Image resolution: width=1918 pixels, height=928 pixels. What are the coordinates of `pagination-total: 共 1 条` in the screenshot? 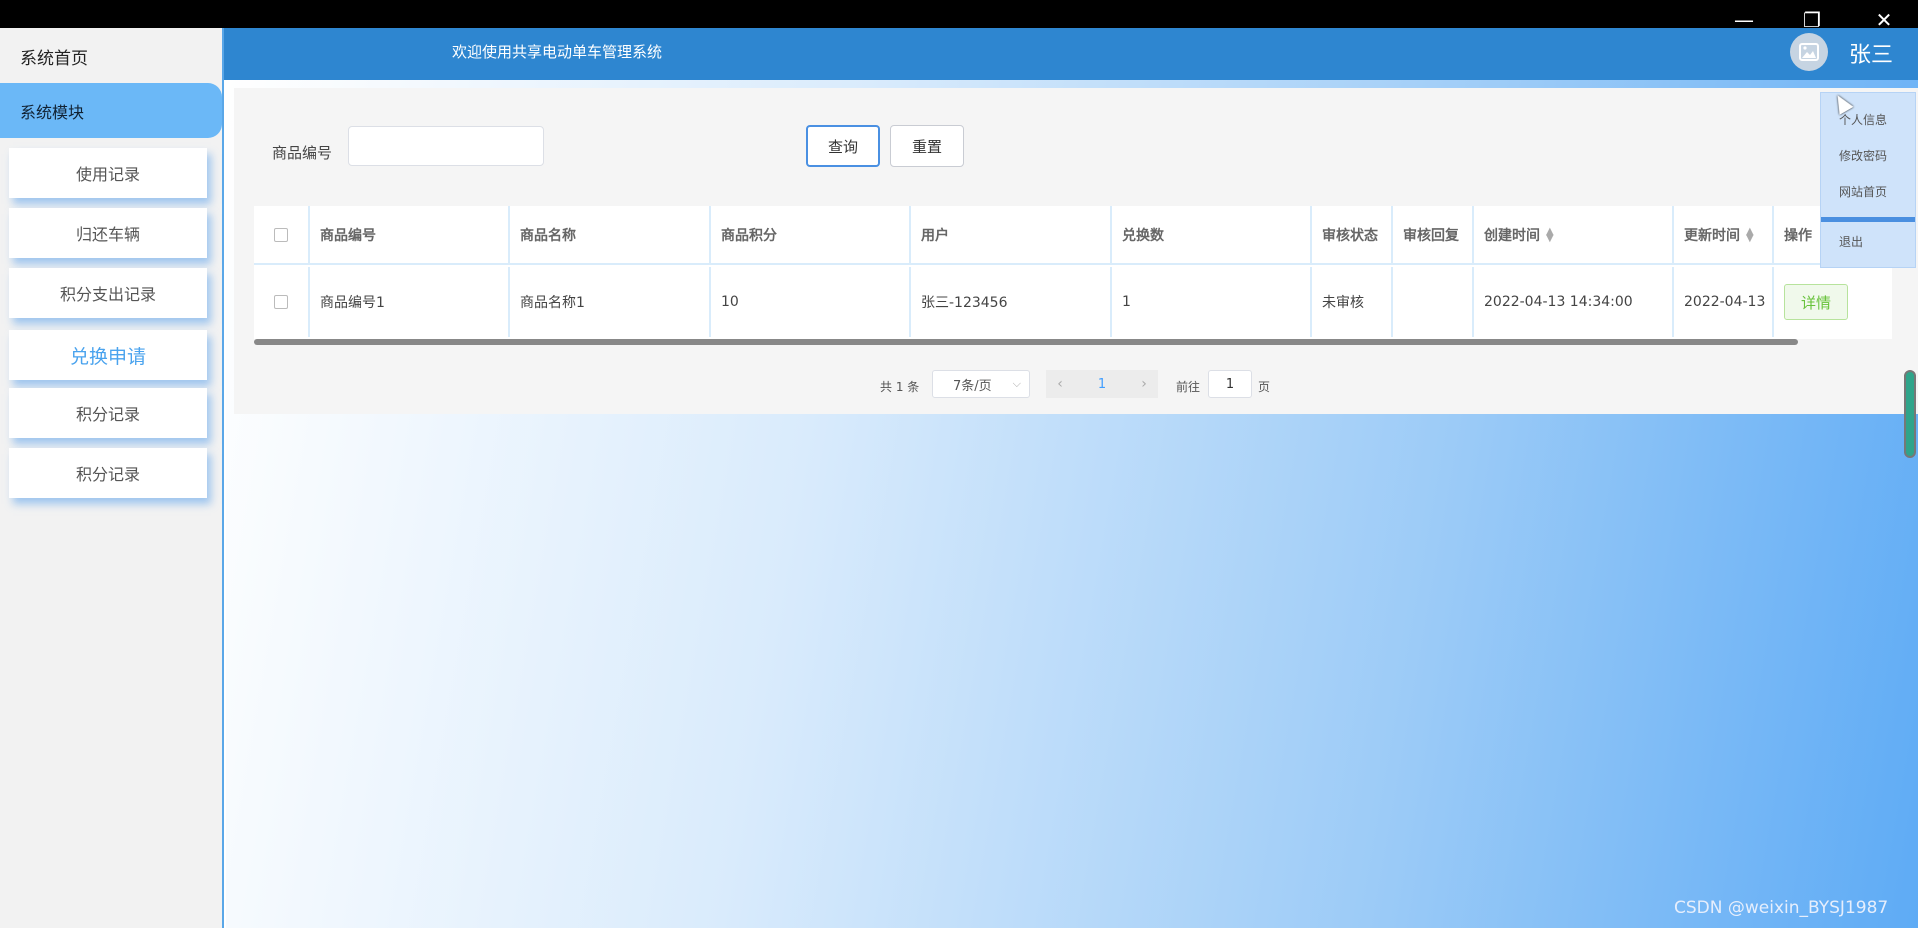 It's located at (900, 387).